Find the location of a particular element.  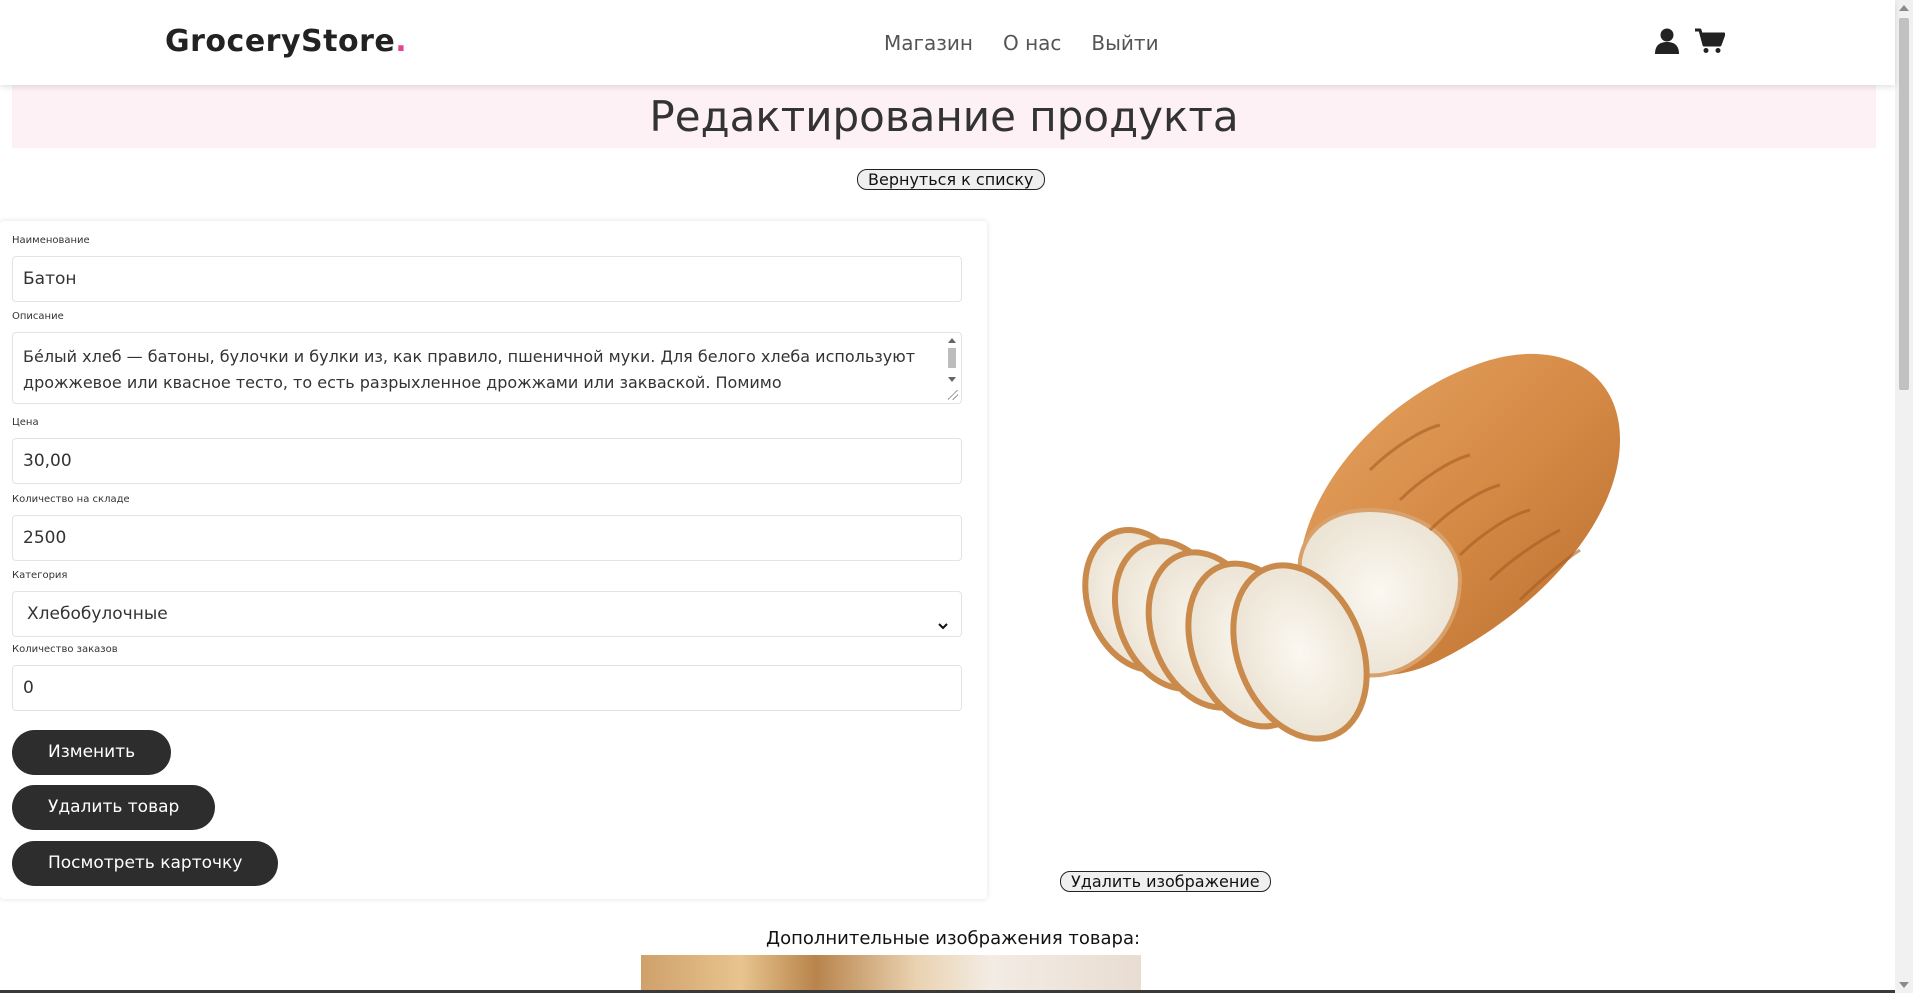

user-icon is located at coordinates (1667, 41).